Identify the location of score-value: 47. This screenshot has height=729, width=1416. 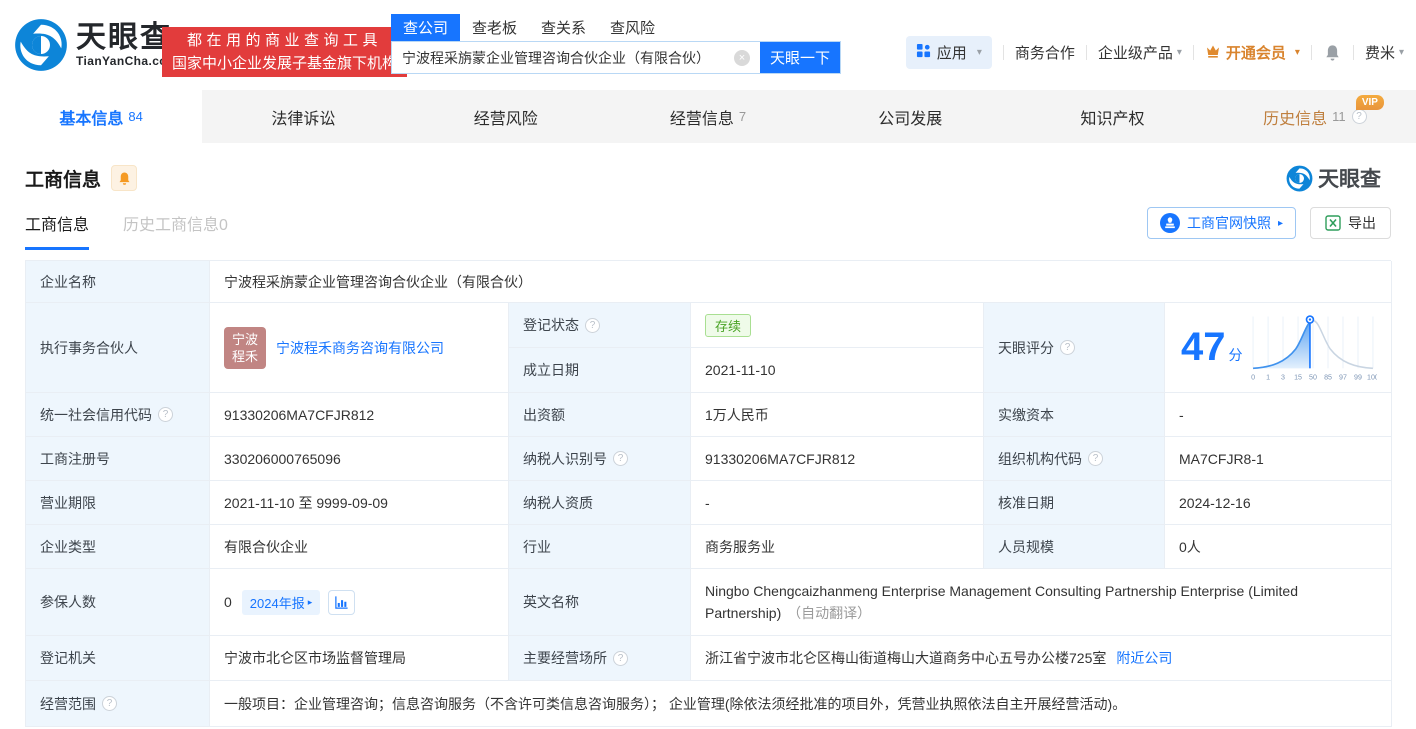
(1203, 347).